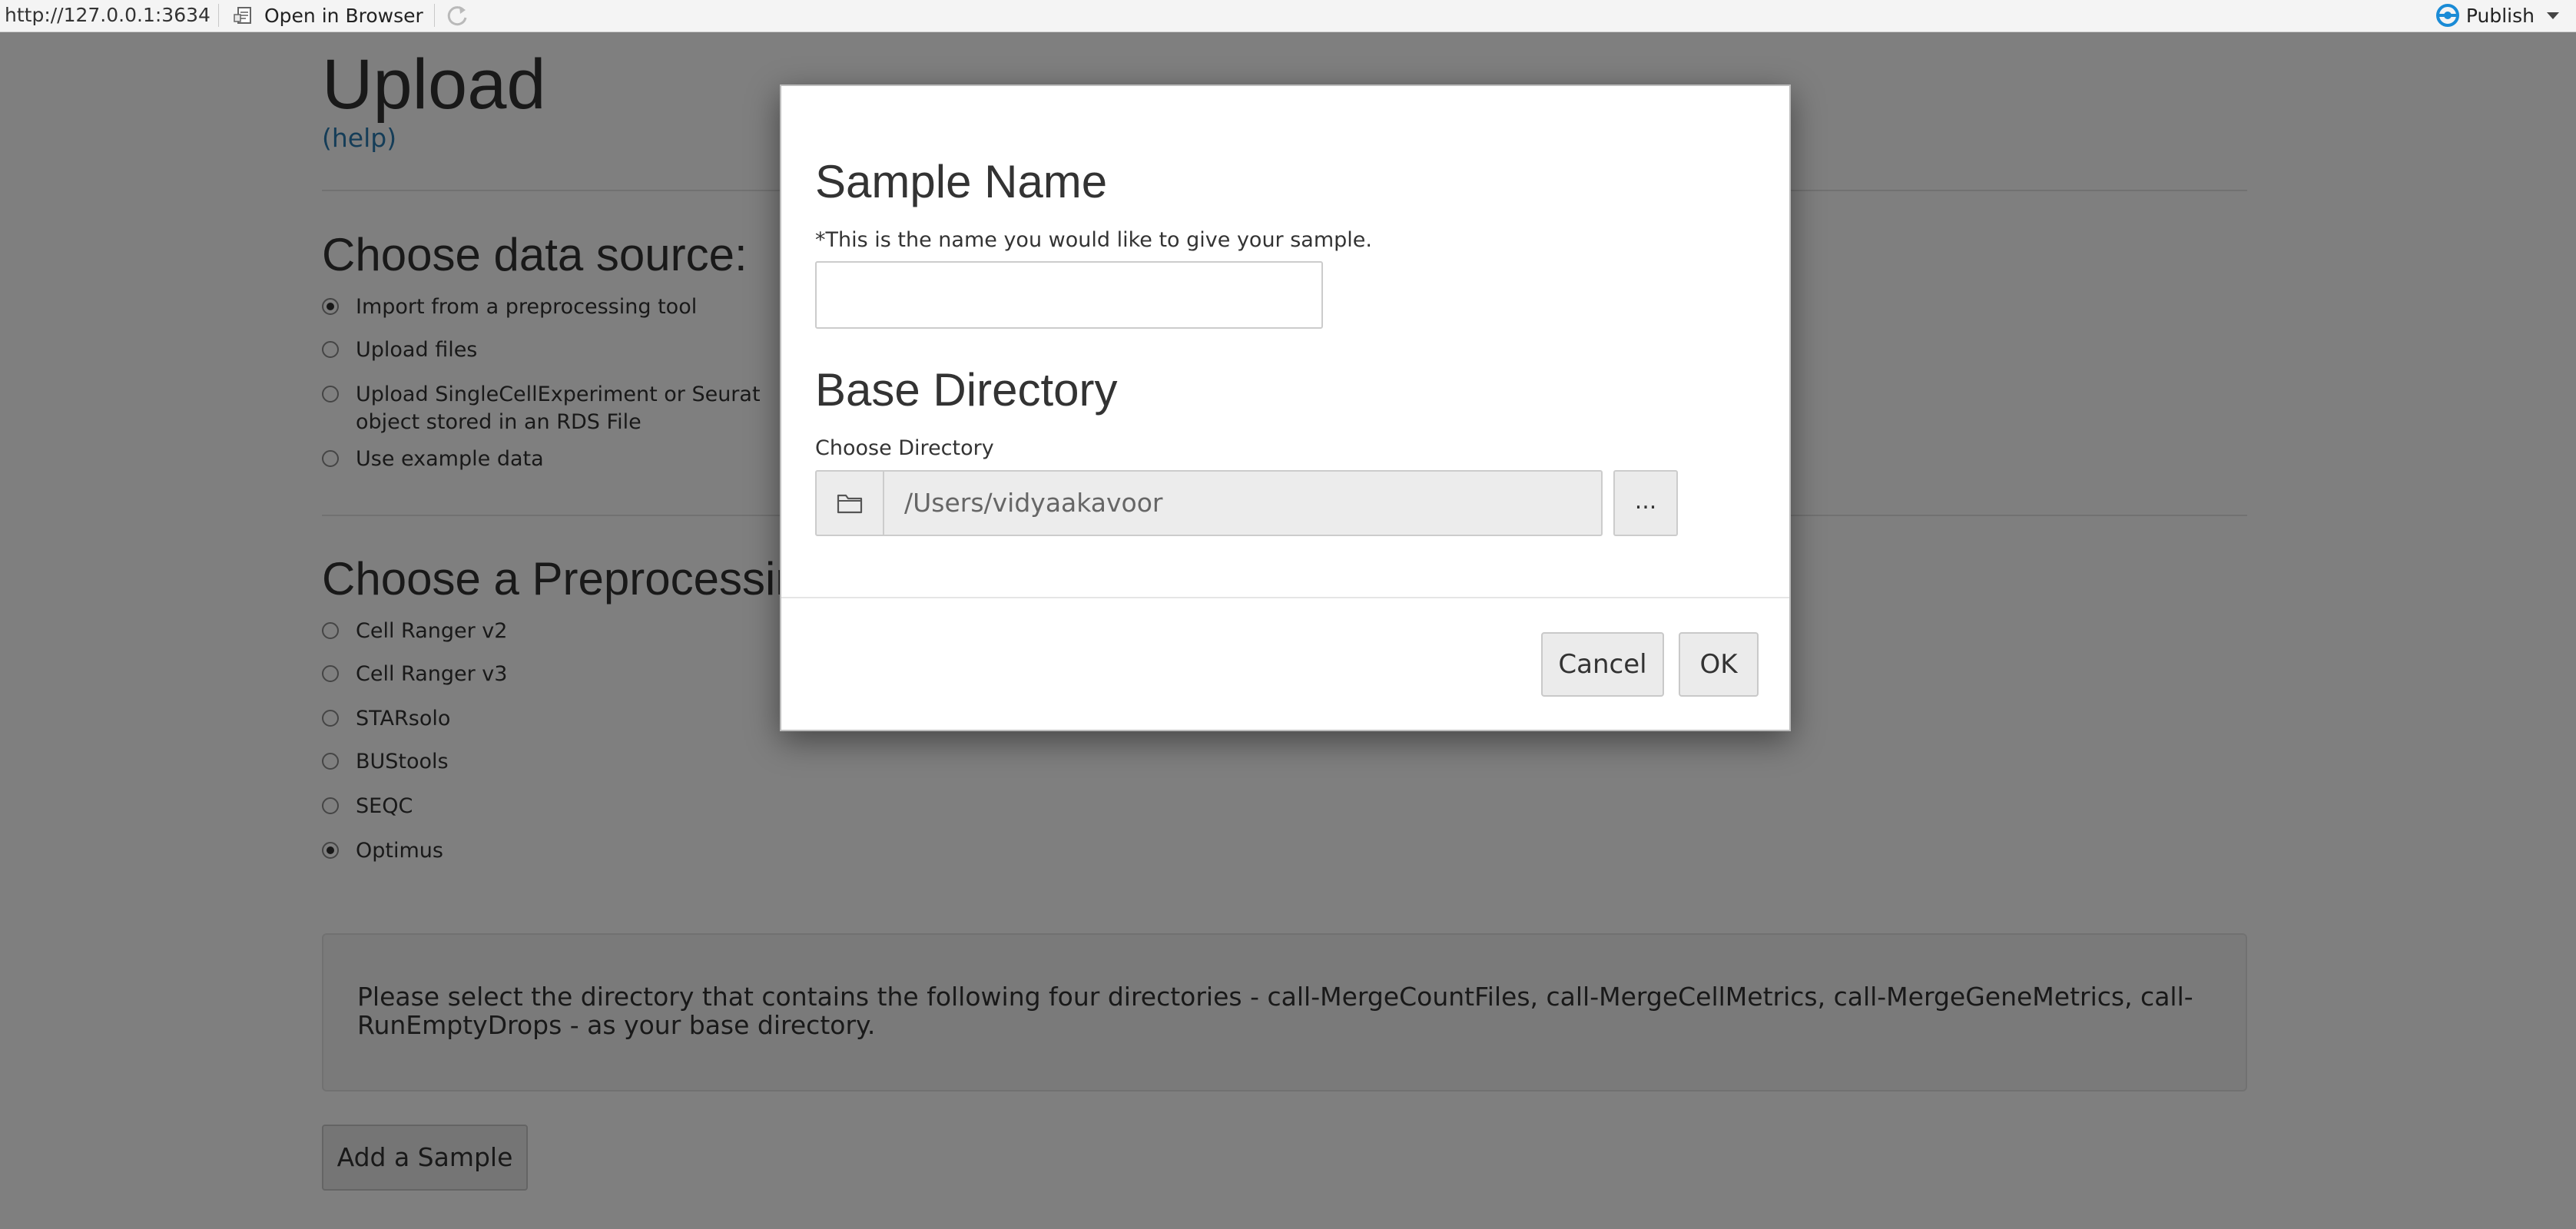 Image resolution: width=2576 pixels, height=1229 pixels. I want to click on publish-button: Publish, so click(2497, 15).